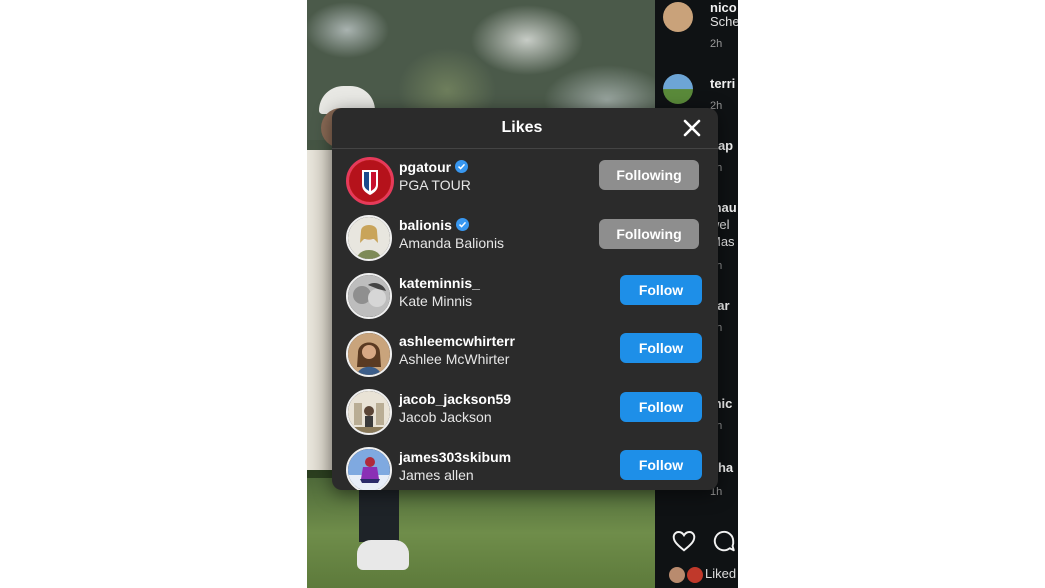  I want to click on modal-title: Likes, so click(522, 127).